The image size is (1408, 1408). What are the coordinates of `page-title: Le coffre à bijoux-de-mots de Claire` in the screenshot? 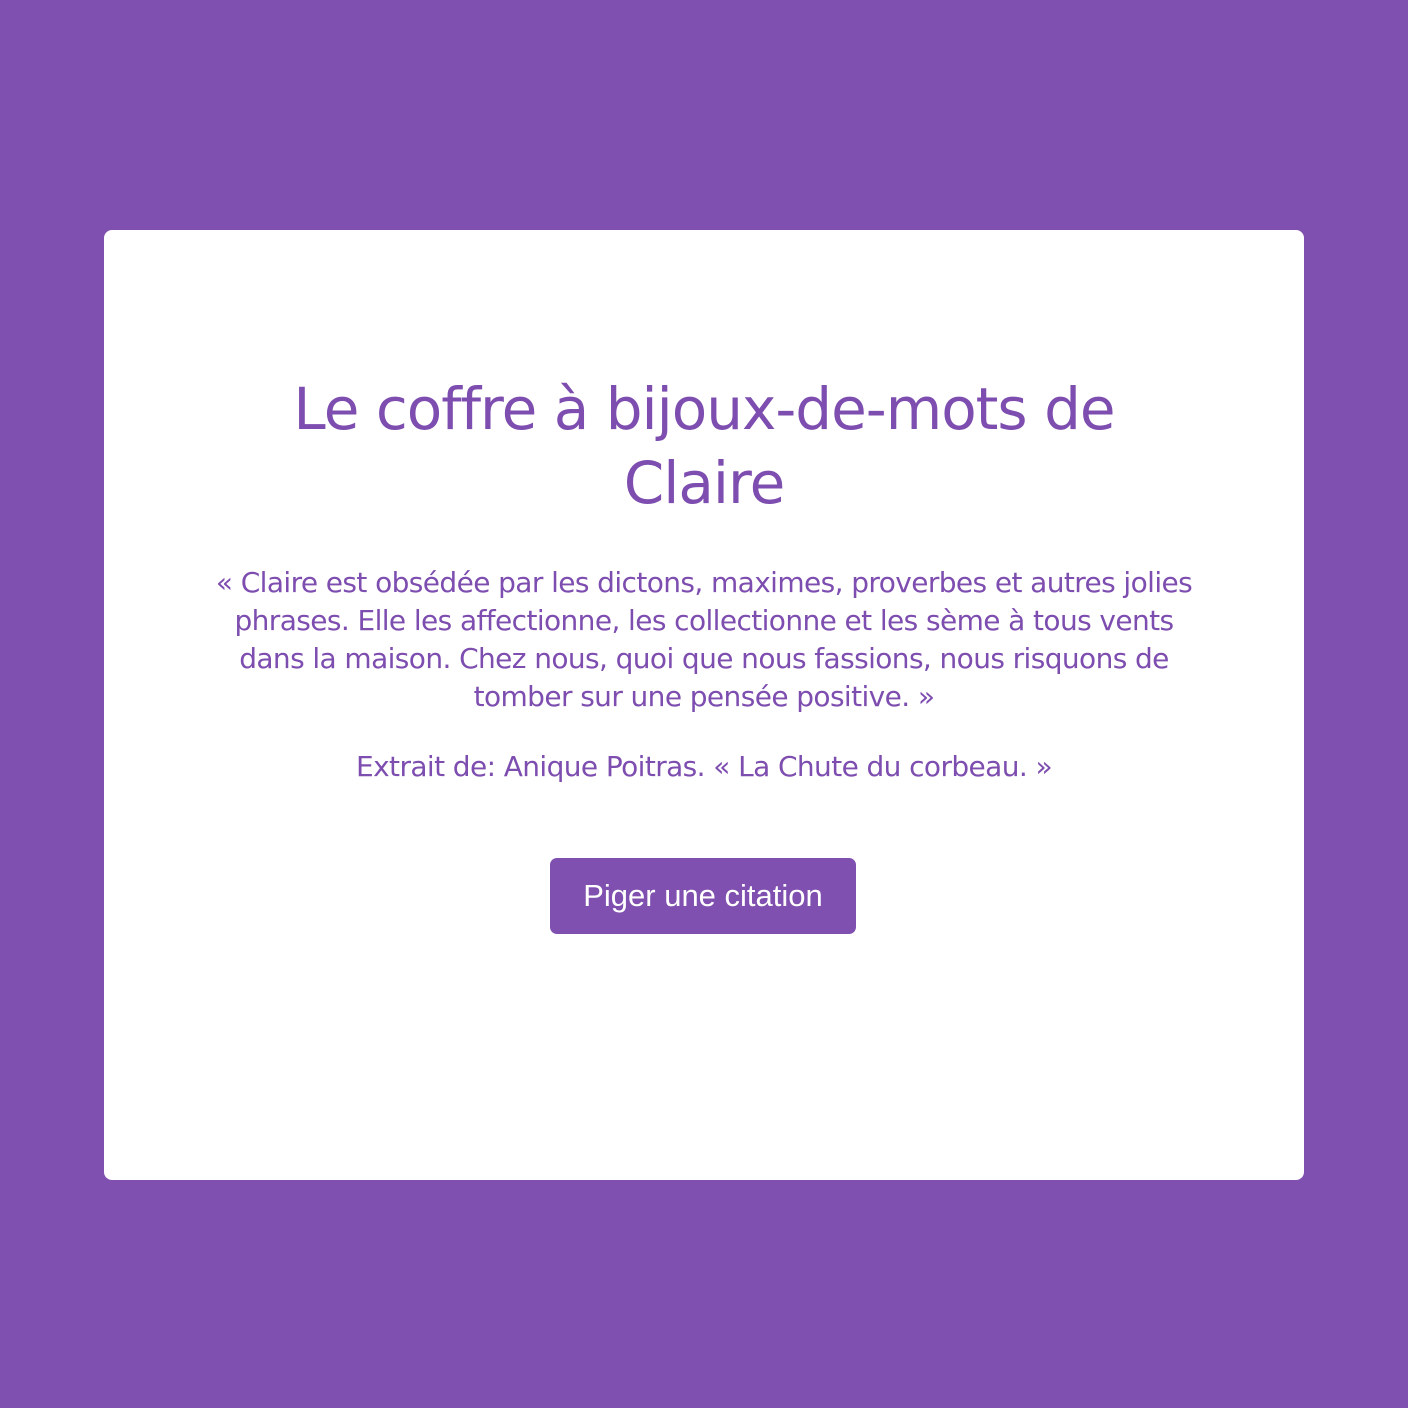 It's located at (704, 446).